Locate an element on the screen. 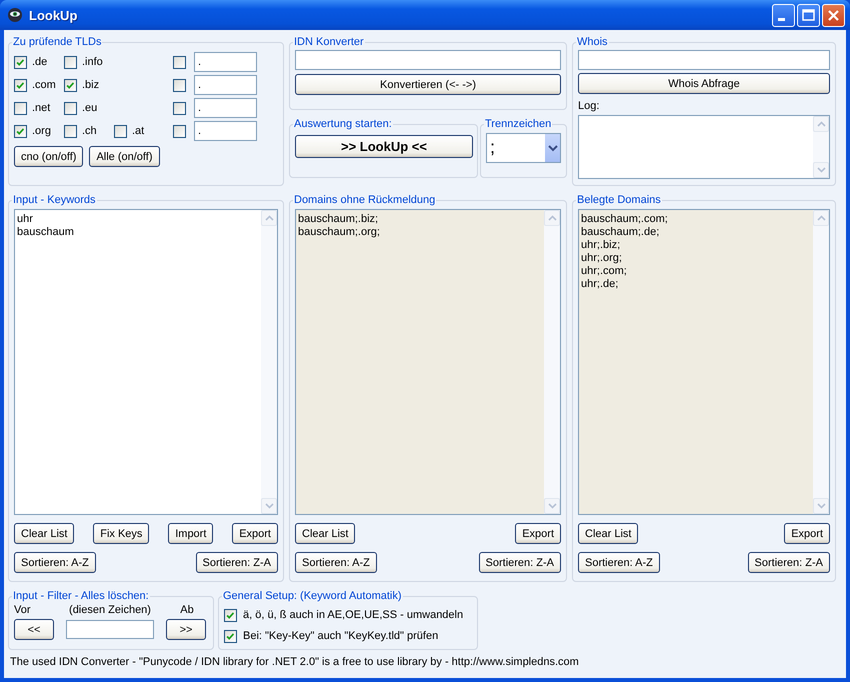 The height and width of the screenshot is (682, 850). list-line: uhr;.biz; is located at coordinates (601, 245).